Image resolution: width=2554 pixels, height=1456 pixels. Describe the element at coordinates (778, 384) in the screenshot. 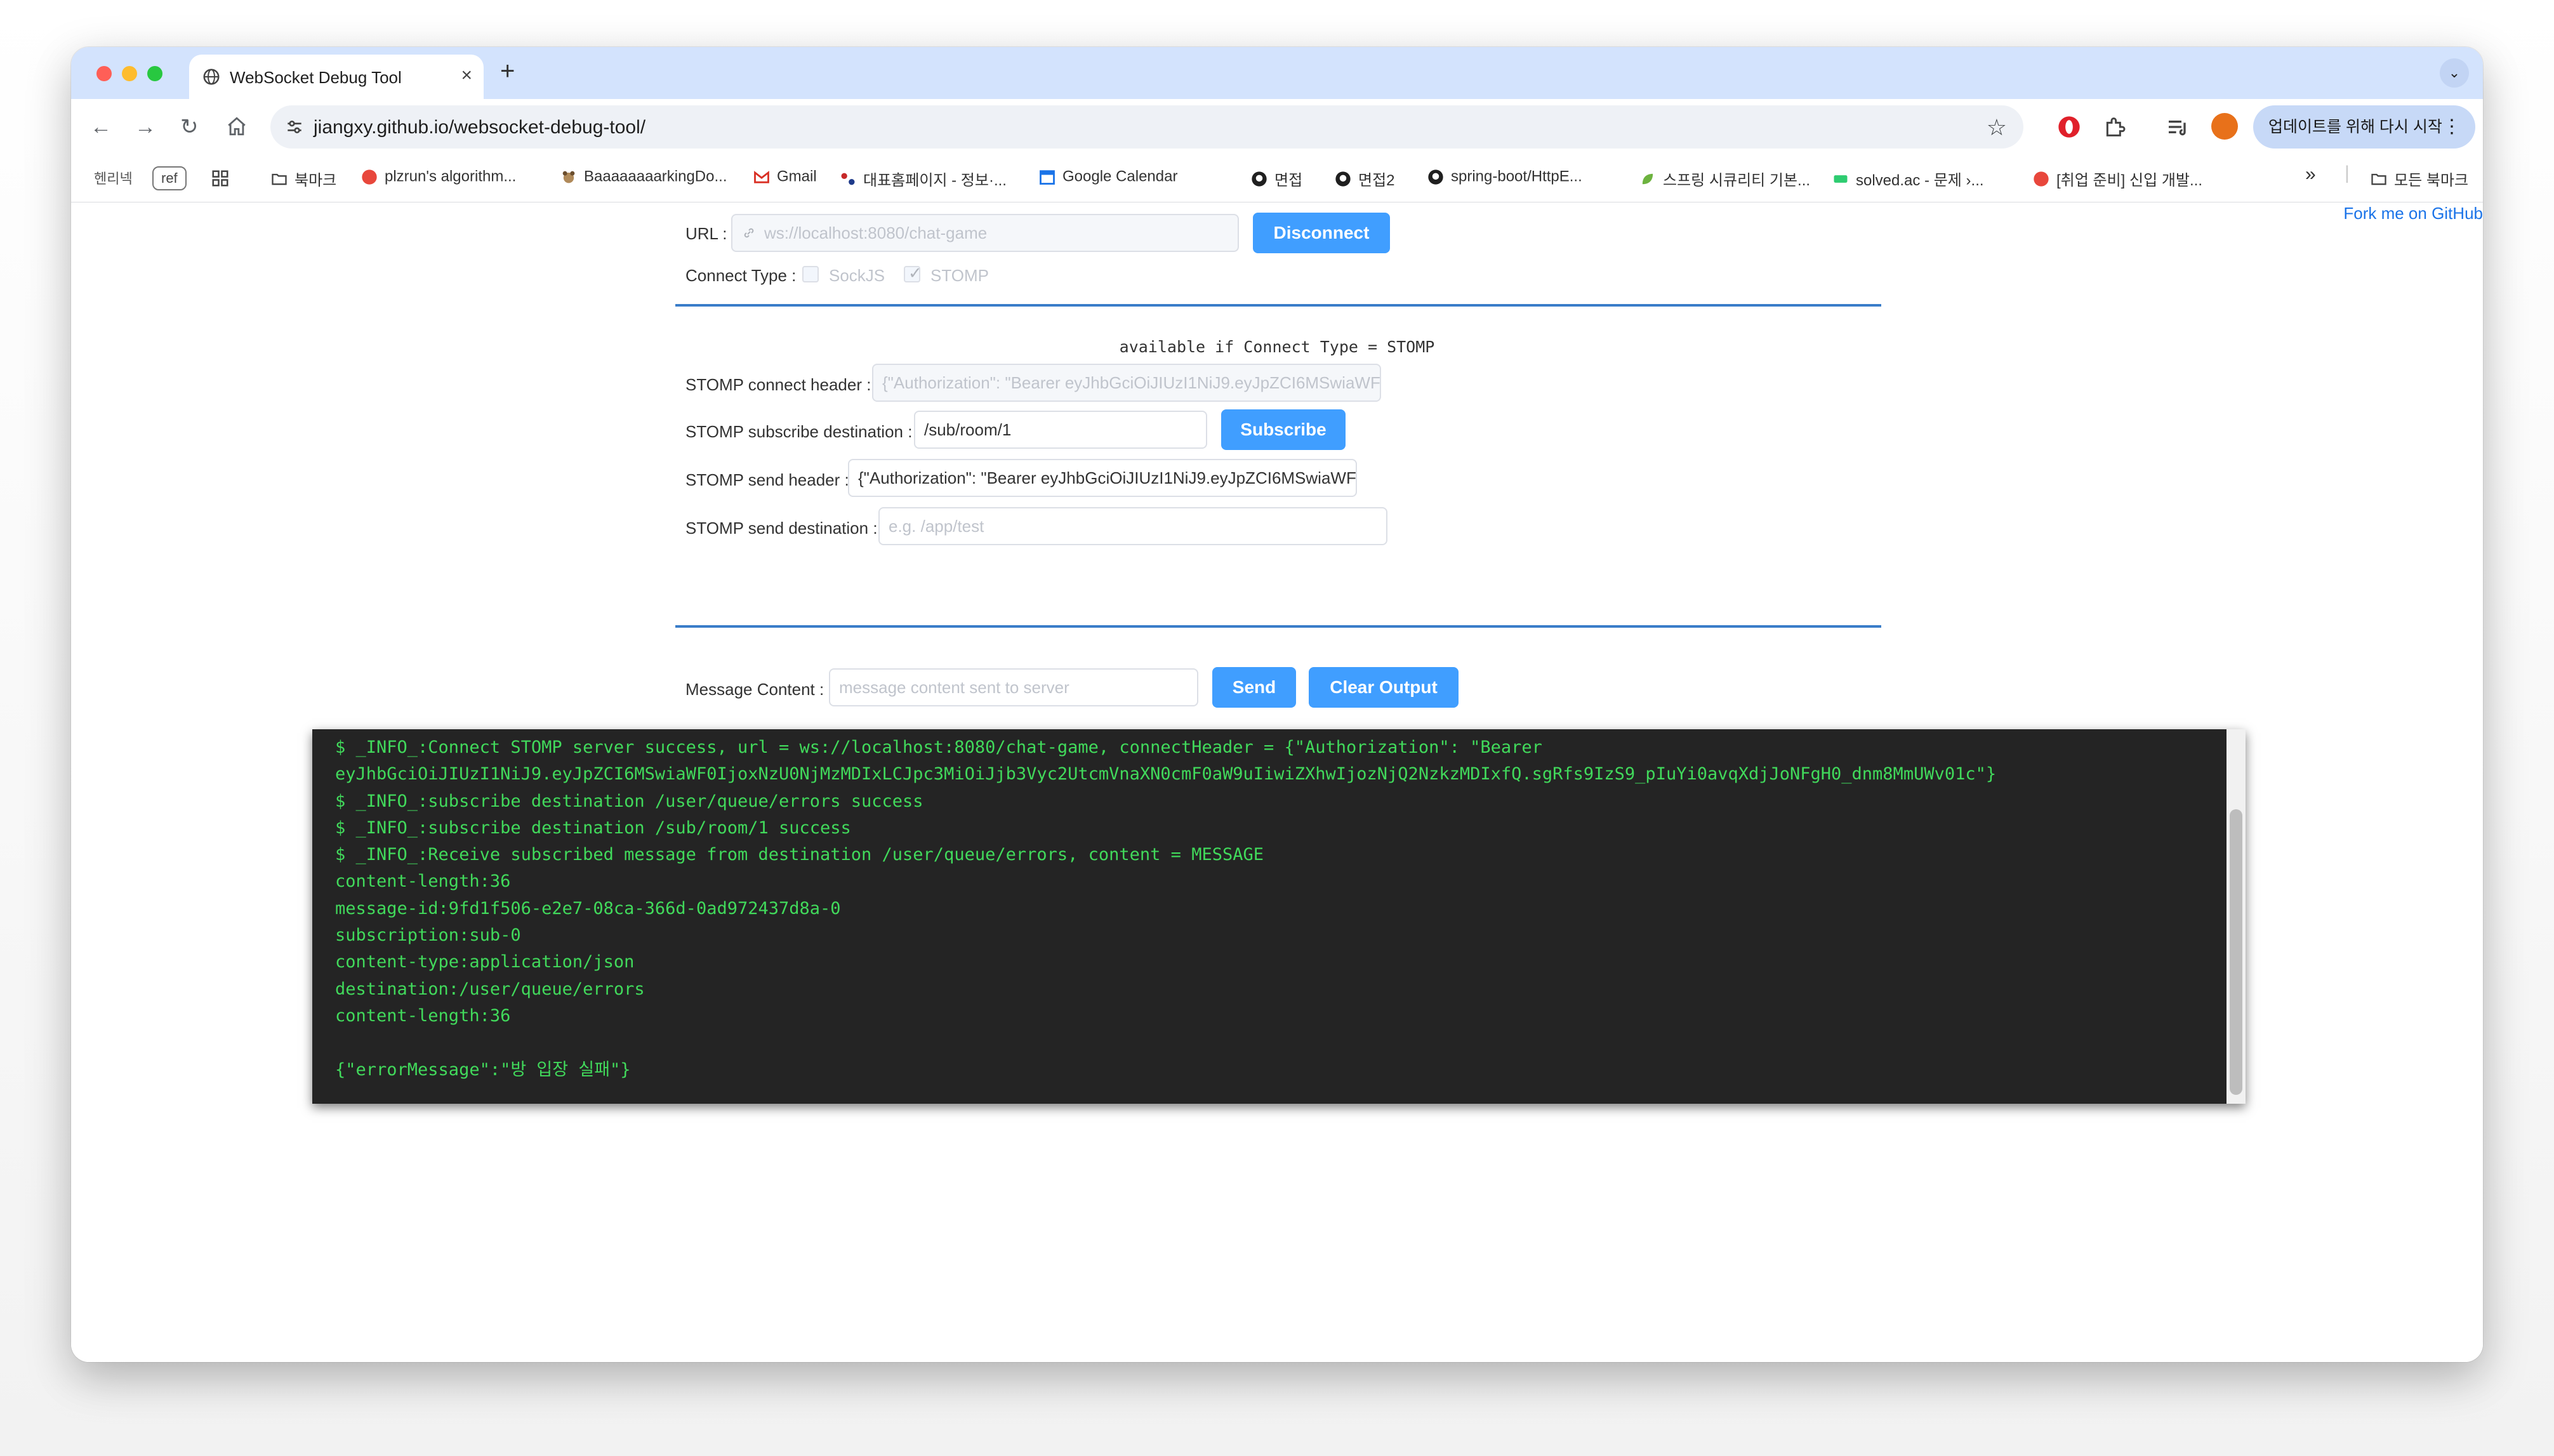

I see `stomp-connect-header-label: STOMP connect header :` at that location.